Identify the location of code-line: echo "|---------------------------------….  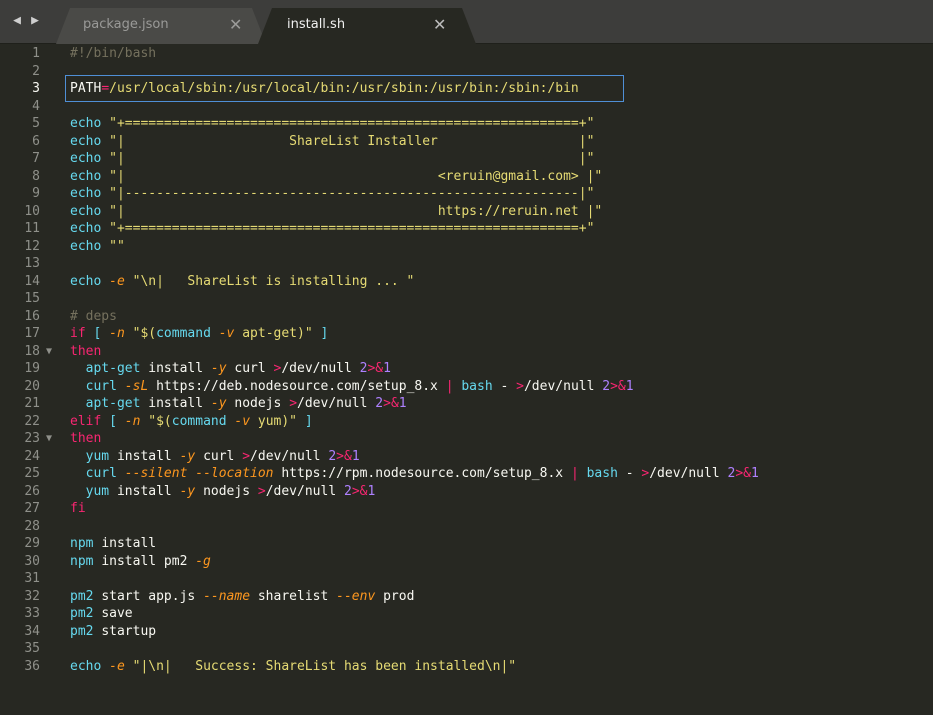
(332, 194).